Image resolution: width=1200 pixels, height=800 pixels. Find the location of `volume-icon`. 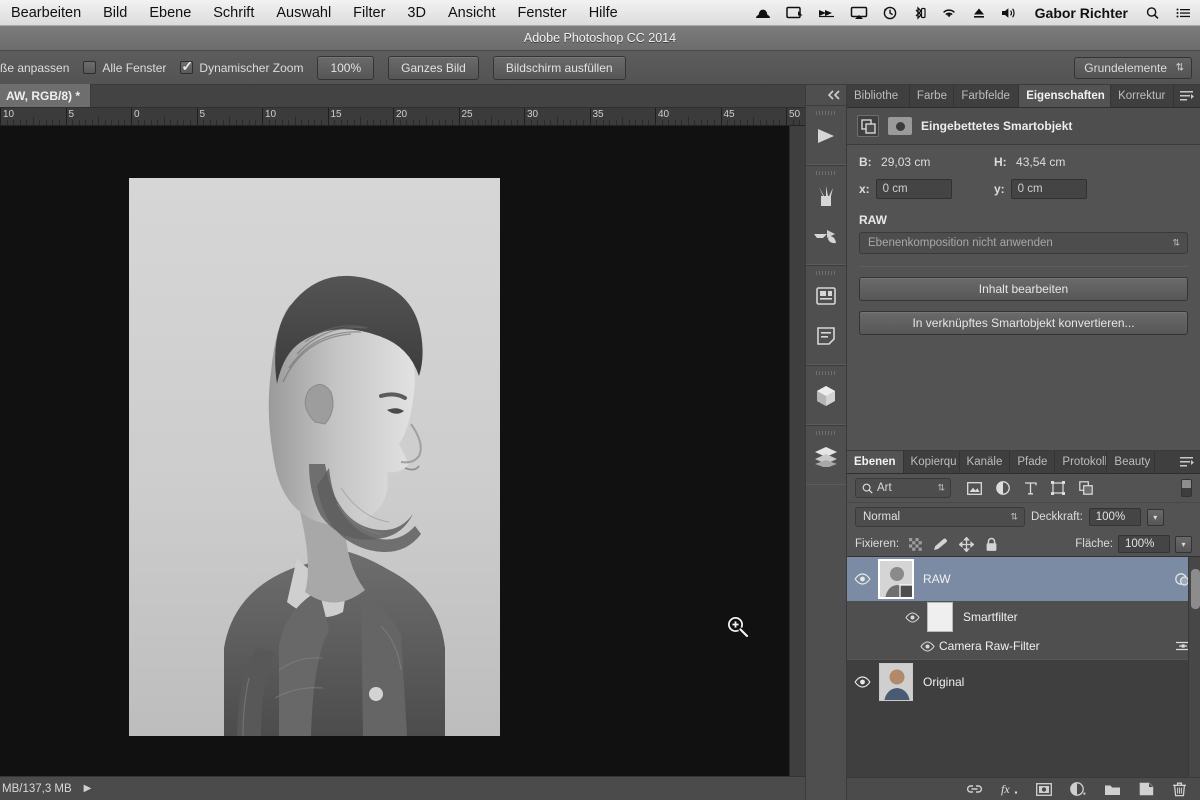

volume-icon is located at coordinates (1009, 13).